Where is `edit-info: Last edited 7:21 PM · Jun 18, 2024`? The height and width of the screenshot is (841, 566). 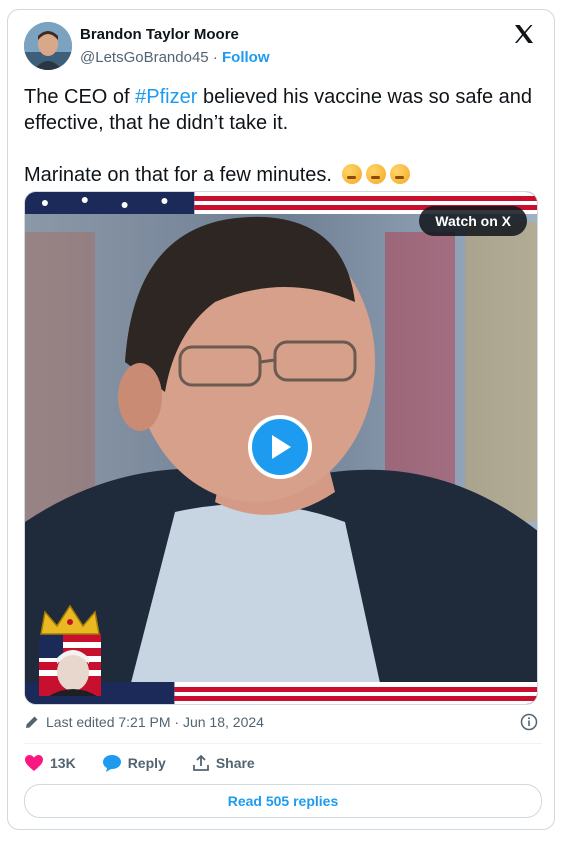 edit-info: Last edited 7:21 PM · Jun 18, 2024 is located at coordinates (144, 722).